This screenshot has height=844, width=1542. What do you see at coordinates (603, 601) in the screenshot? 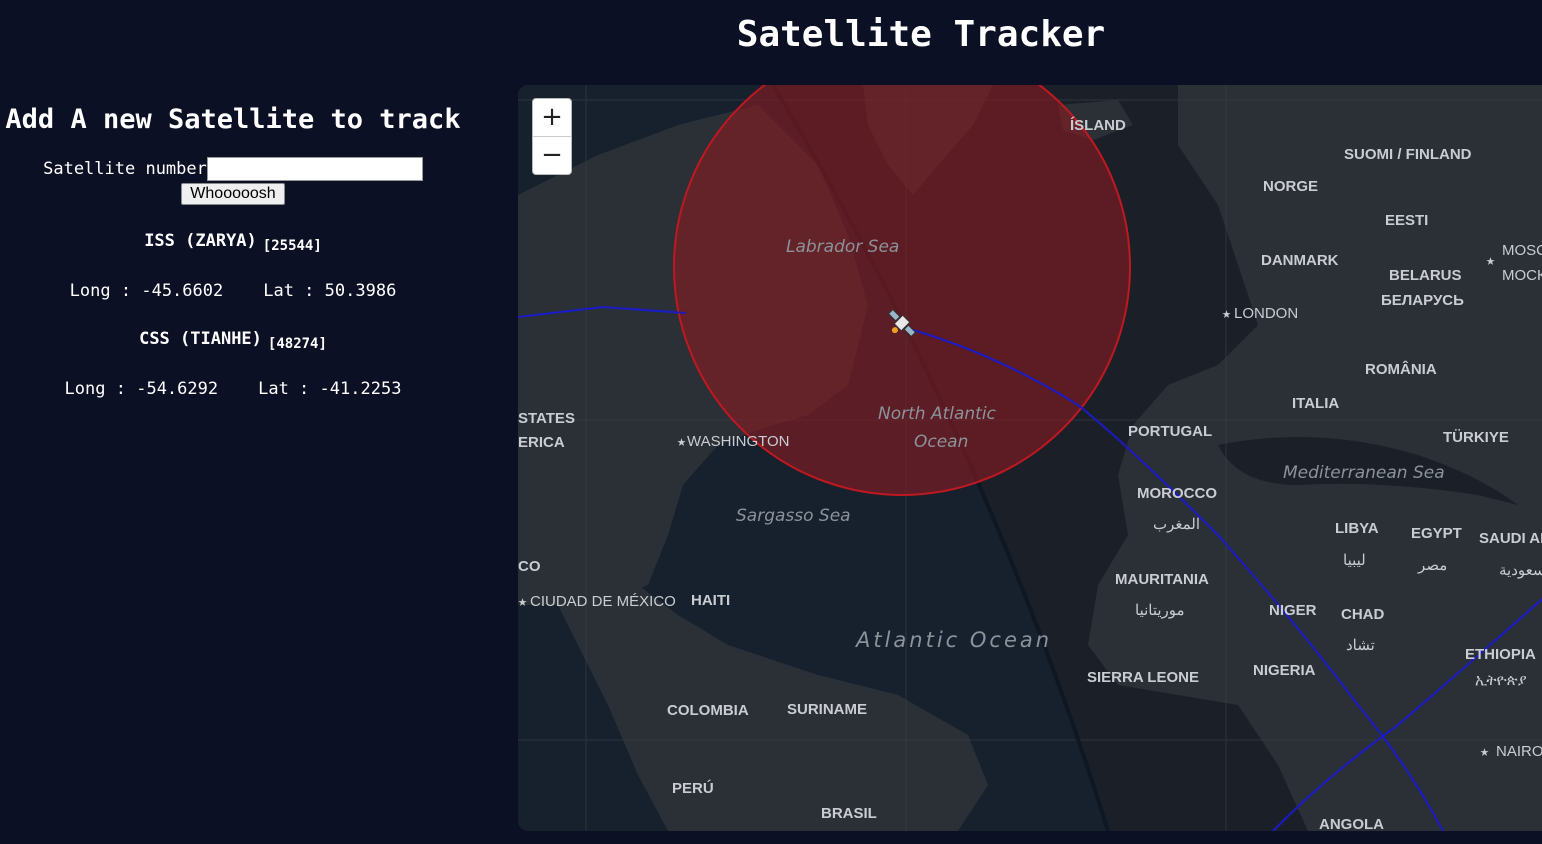
I see `map-label: CIUDAD DE MÉXICO` at bounding box center [603, 601].